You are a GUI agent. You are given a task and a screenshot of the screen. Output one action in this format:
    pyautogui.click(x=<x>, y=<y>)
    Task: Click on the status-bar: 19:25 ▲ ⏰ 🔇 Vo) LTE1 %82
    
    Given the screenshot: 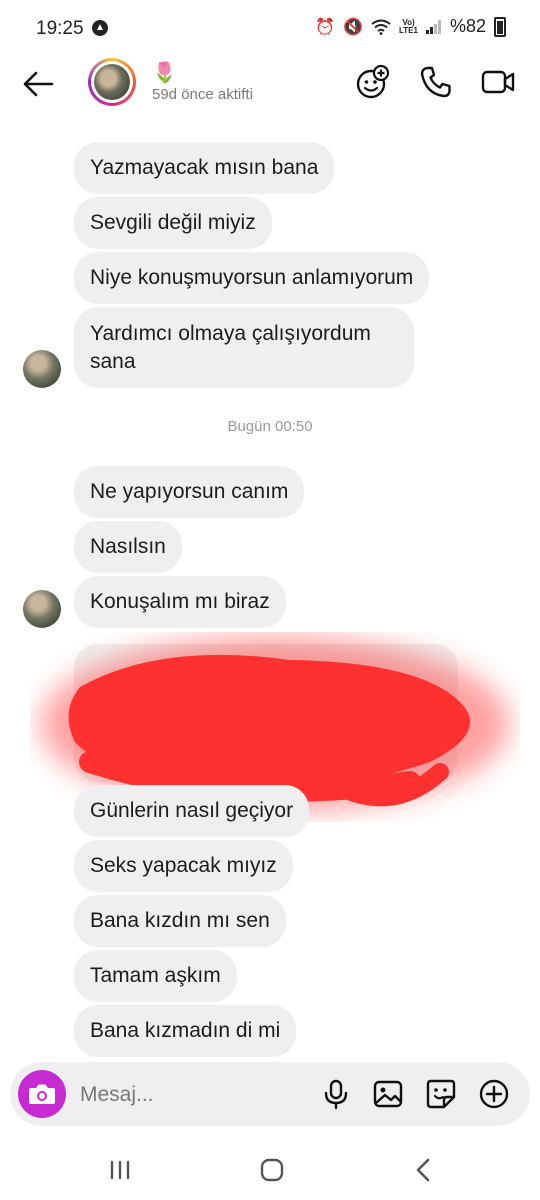 What is the action you would take?
    pyautogui.click(x=270, y=30)
    